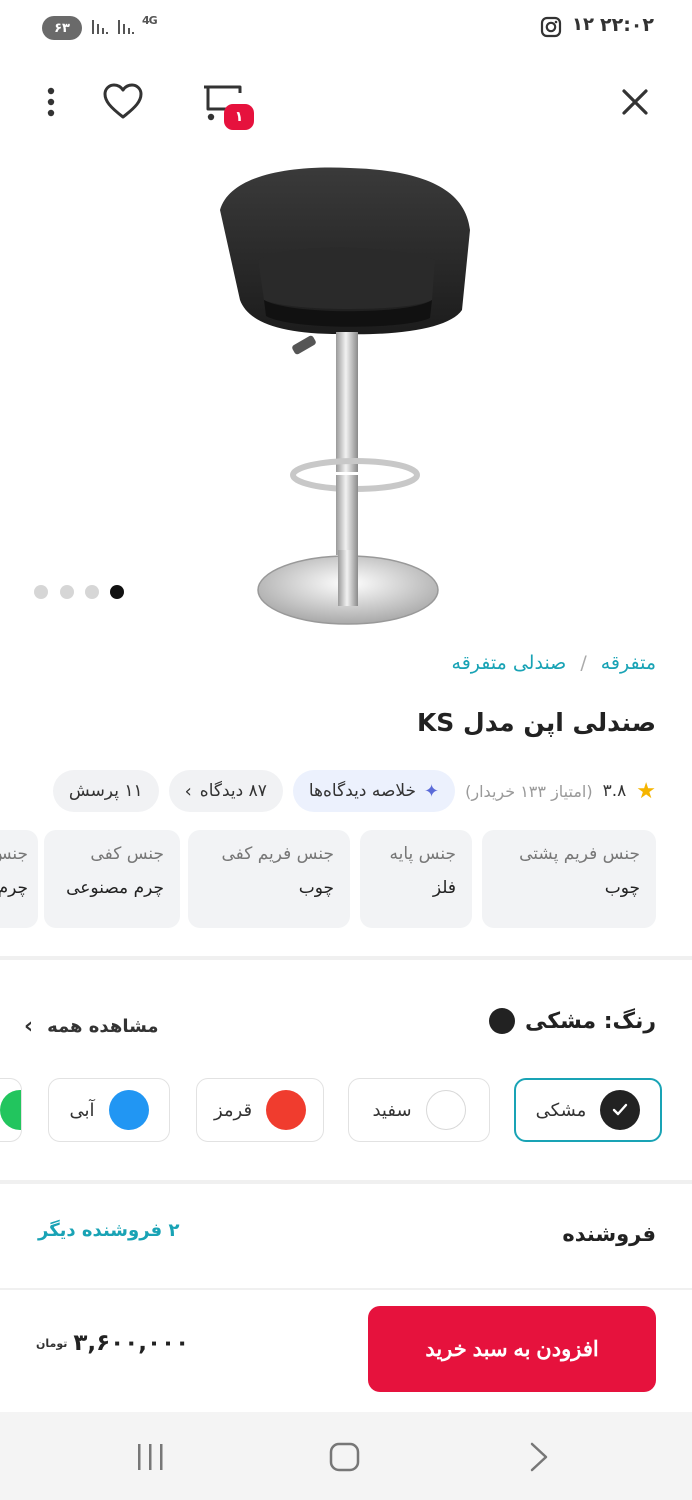 The width and height of the screenshot is (692, 1500). I want to click on network-type: 4G, so click(150, 20).